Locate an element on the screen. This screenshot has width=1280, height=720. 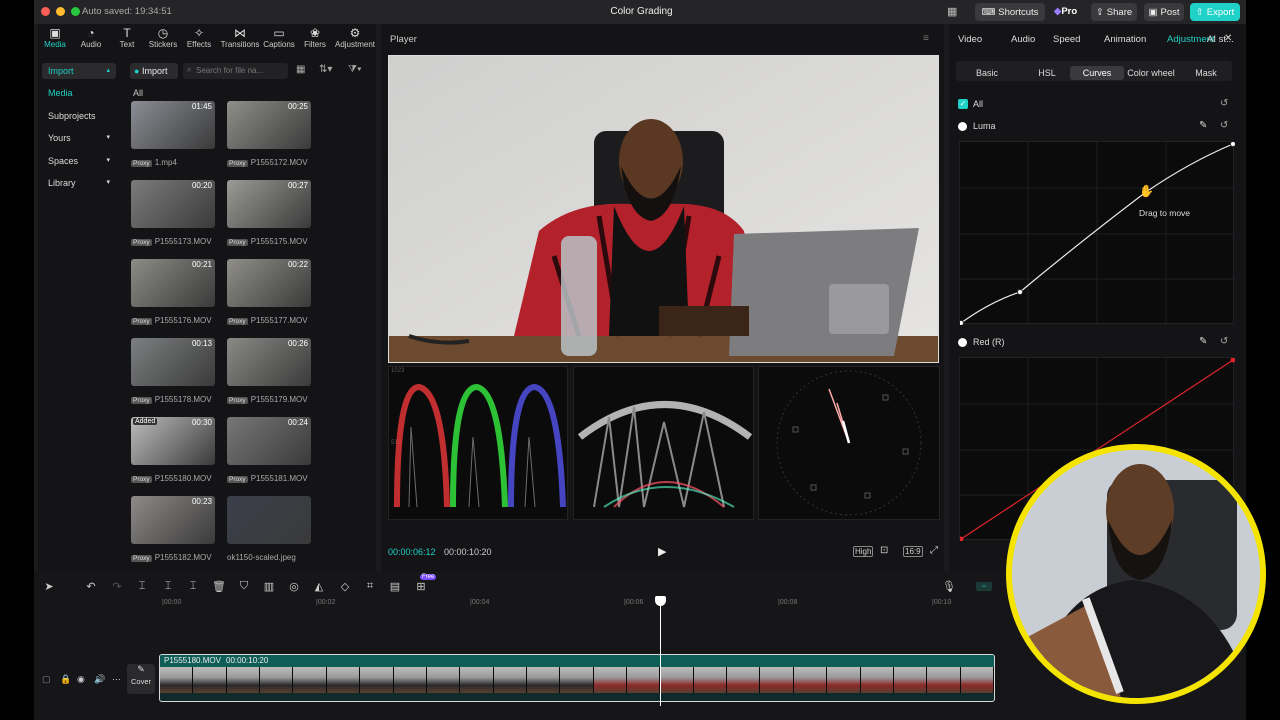
speed-icon: ◎ is located at coordinates (294, 586).